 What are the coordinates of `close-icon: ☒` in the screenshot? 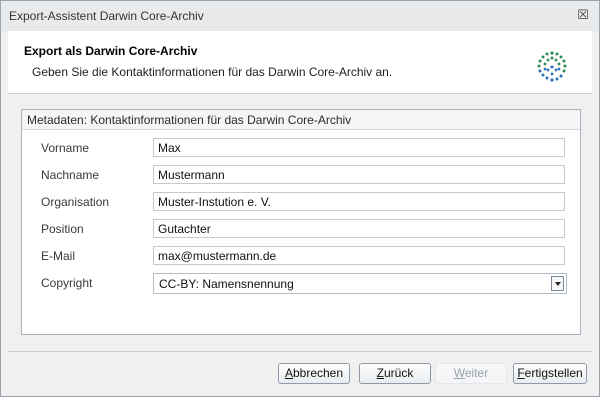 It's located at (583, 15).